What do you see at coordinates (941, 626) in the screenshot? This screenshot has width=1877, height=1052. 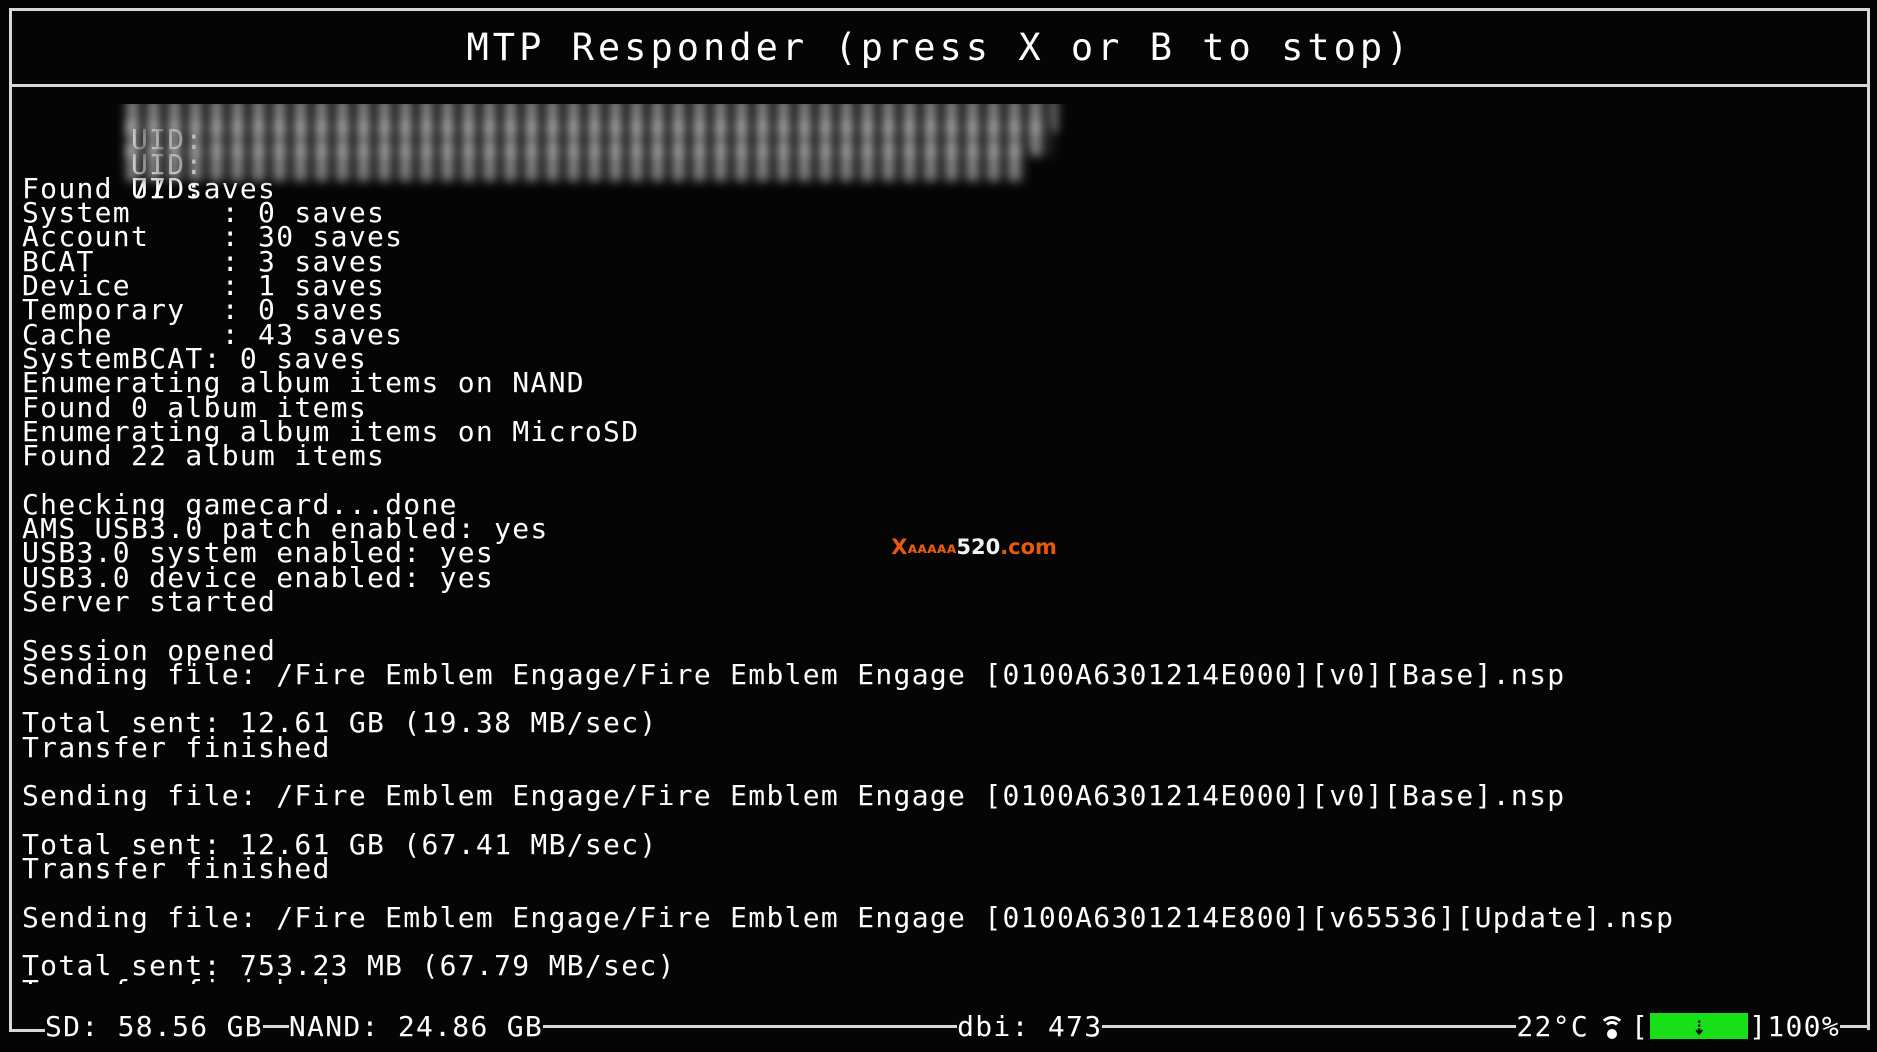 I see `log-line-blank` at bounding box center [941, 626].